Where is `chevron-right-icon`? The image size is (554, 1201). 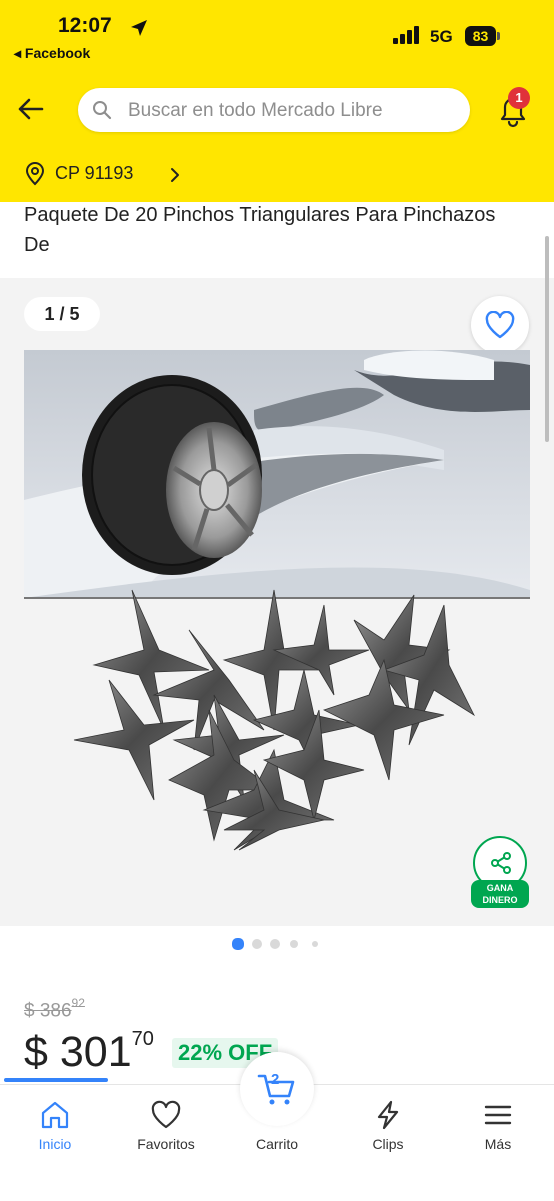
chevron-right-icon is located at coordinates (175, 175).